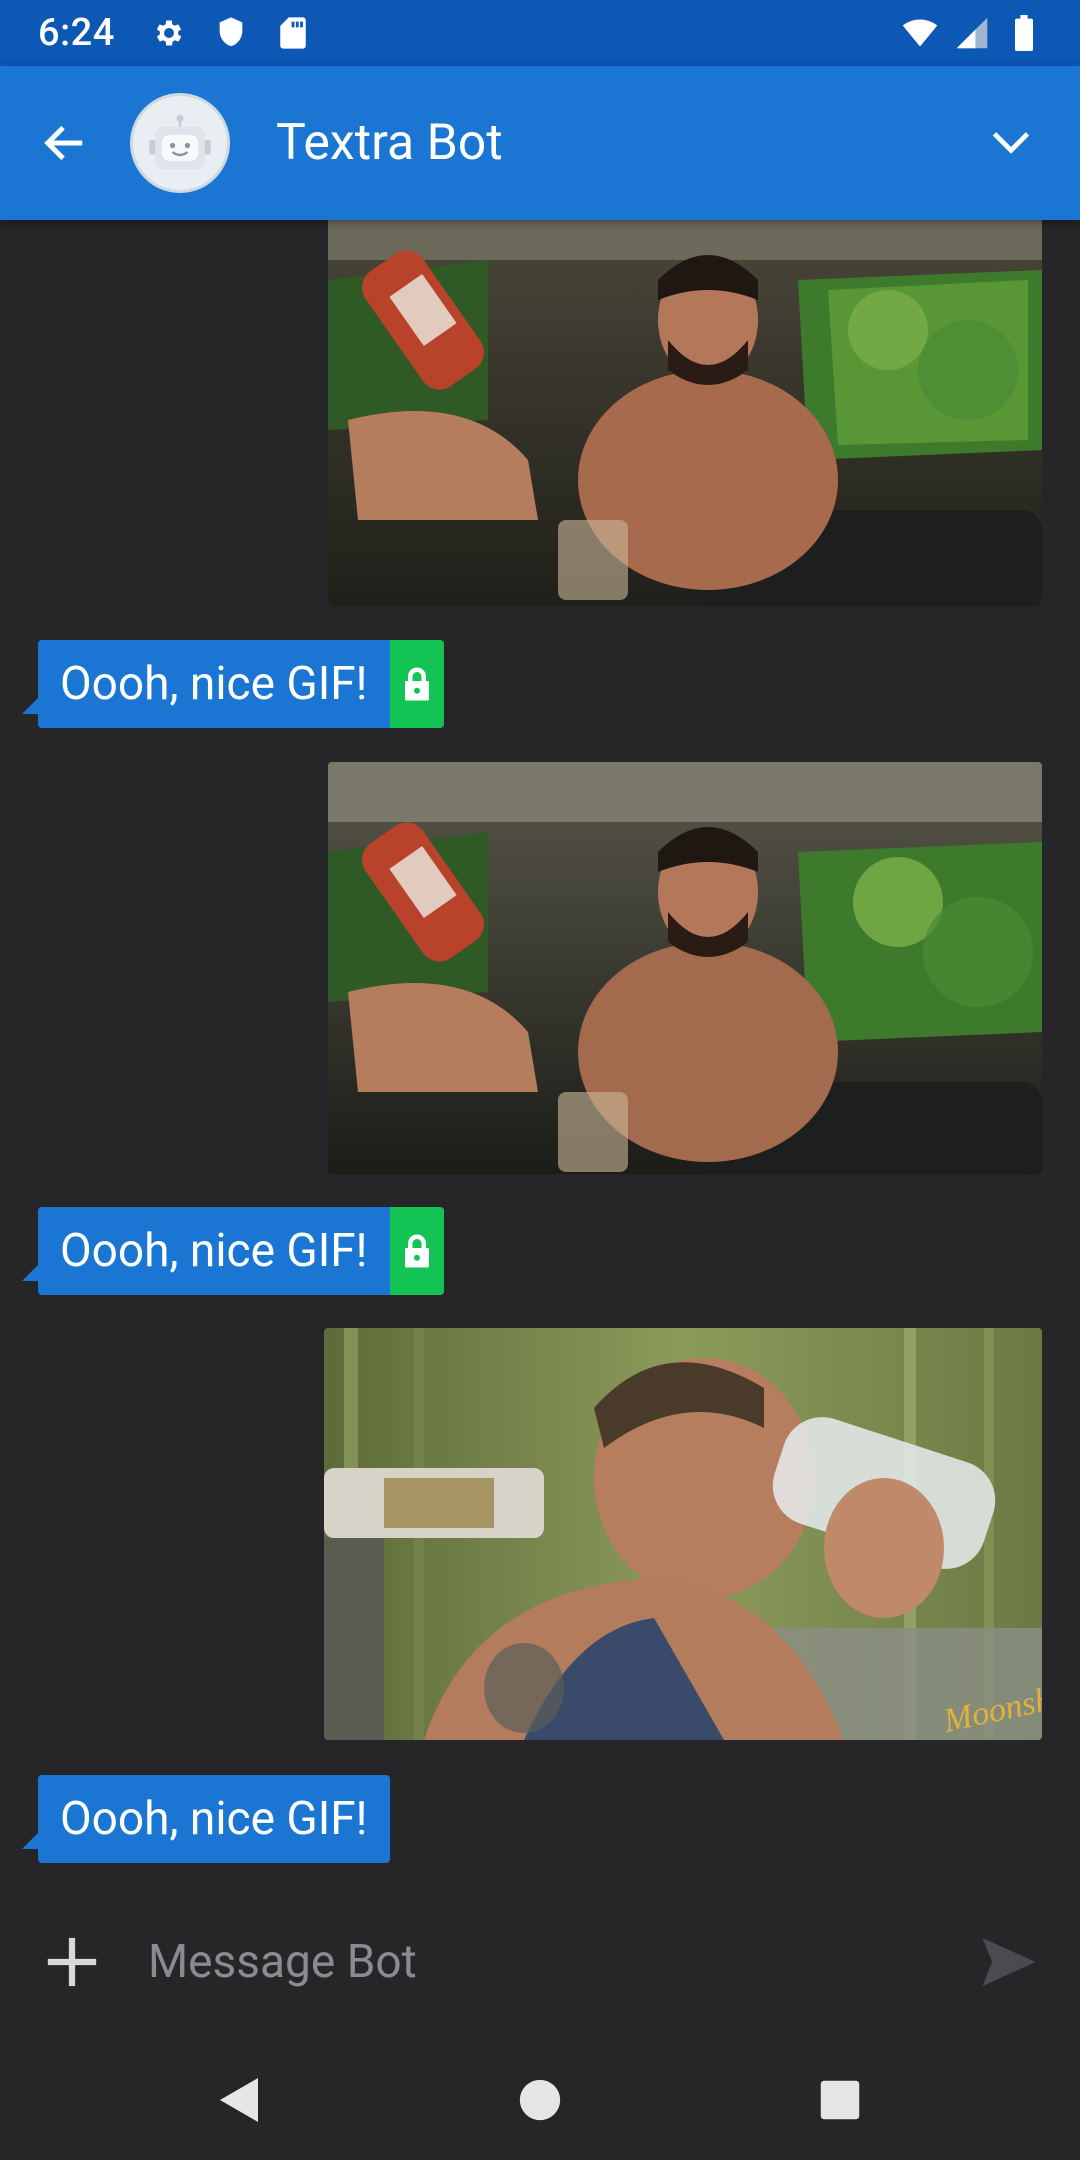  What do you see at coordinates (540, 143) in the screenshot?
I see `app-bar: Textra Bot` at bounding box center [540, 143].